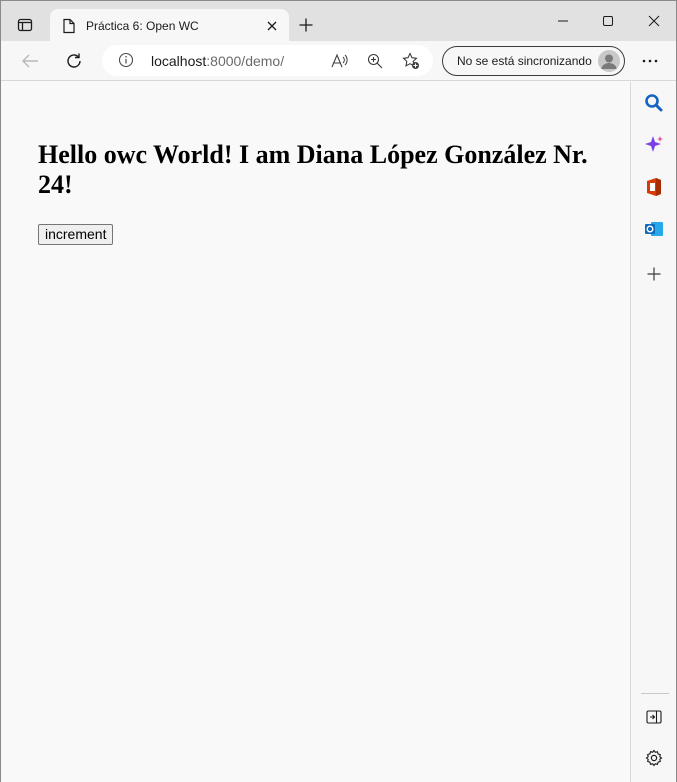 The height and width of the screenshot is (782, 677). Describe the element at coordinates (76, 234) in the screenshot. I see `increment-button: increment` at that location.